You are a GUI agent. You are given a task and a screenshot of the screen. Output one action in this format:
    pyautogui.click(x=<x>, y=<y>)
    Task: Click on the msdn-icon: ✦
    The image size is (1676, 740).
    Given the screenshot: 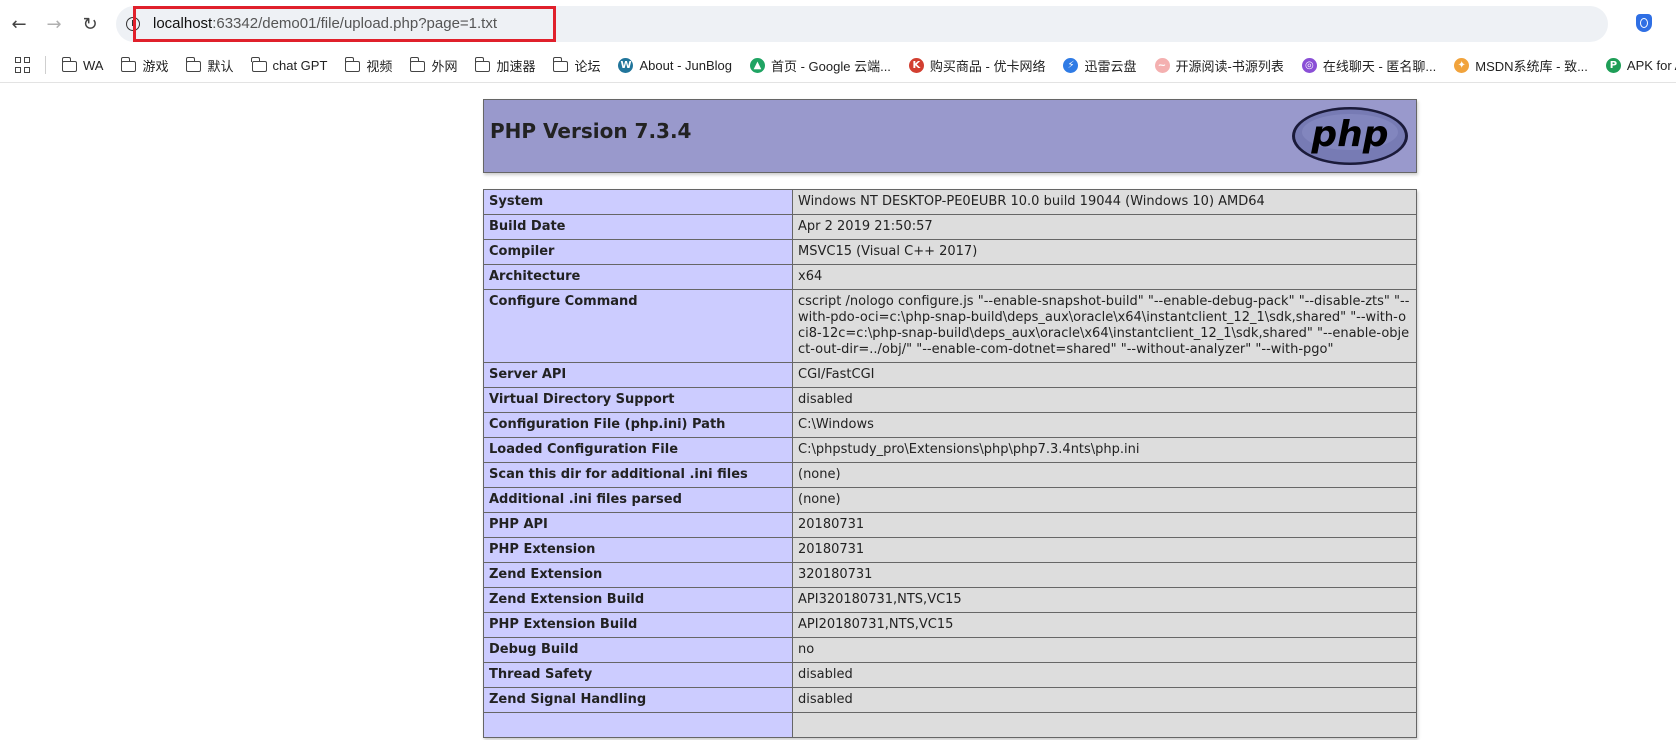 What is the action you would take?
    pyautogui.click(x=1462, y=65)
    